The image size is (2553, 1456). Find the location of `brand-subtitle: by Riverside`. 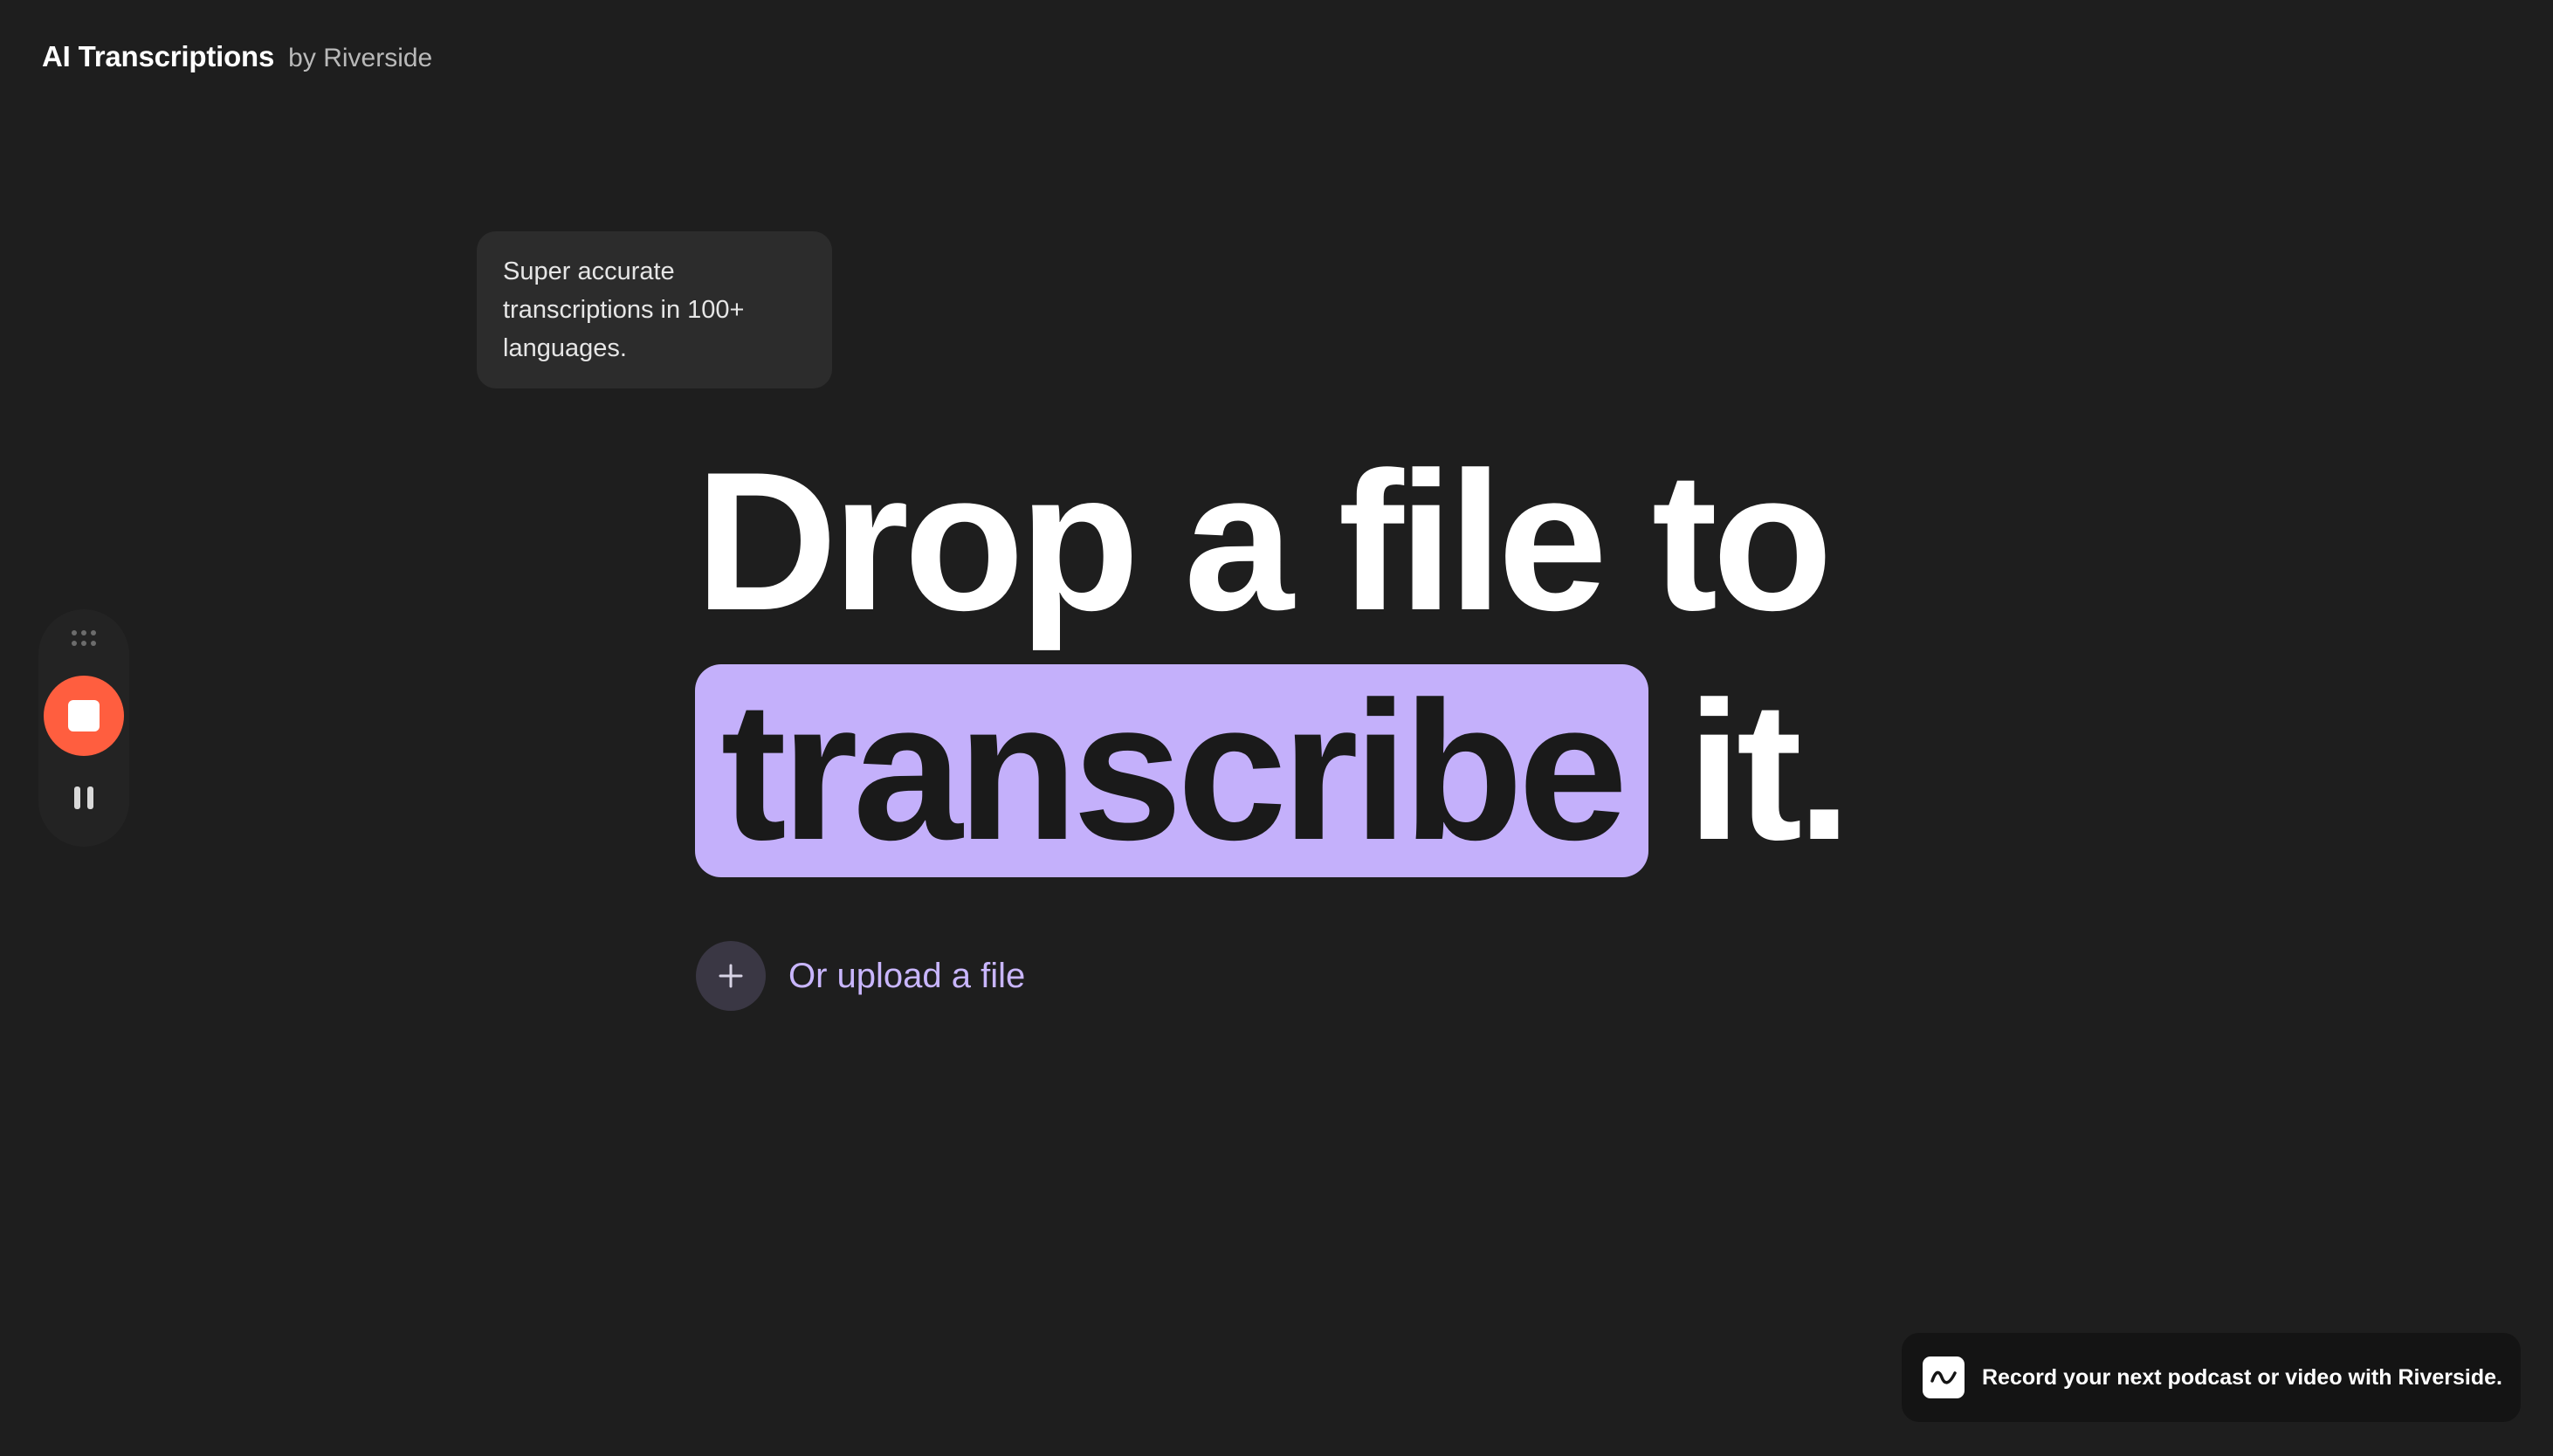

brand-subtitle: by Riverside is located at coordinates (360, 58).